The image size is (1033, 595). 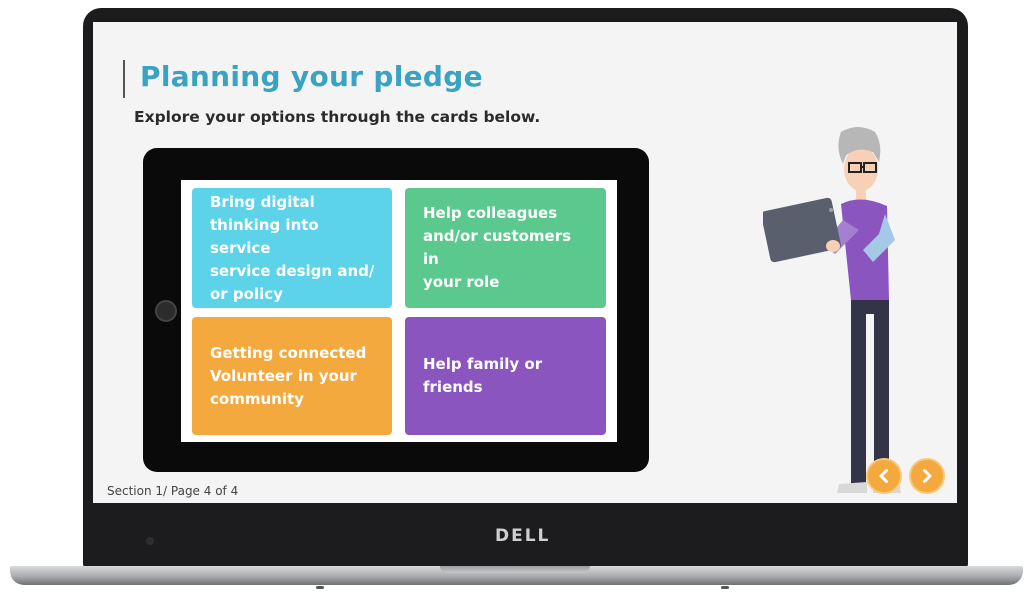 I want to click on card-line: or policy, so click(x=246, y=293).